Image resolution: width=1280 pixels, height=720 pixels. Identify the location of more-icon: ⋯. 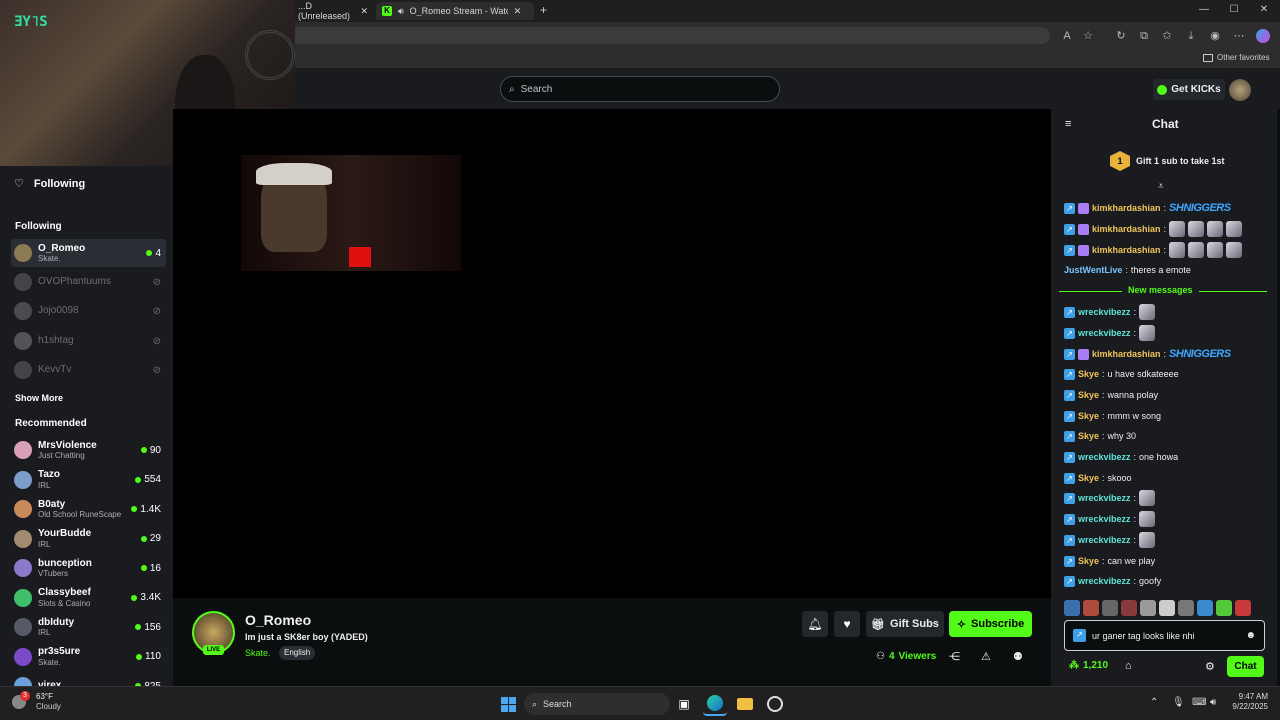
(1239, 36).